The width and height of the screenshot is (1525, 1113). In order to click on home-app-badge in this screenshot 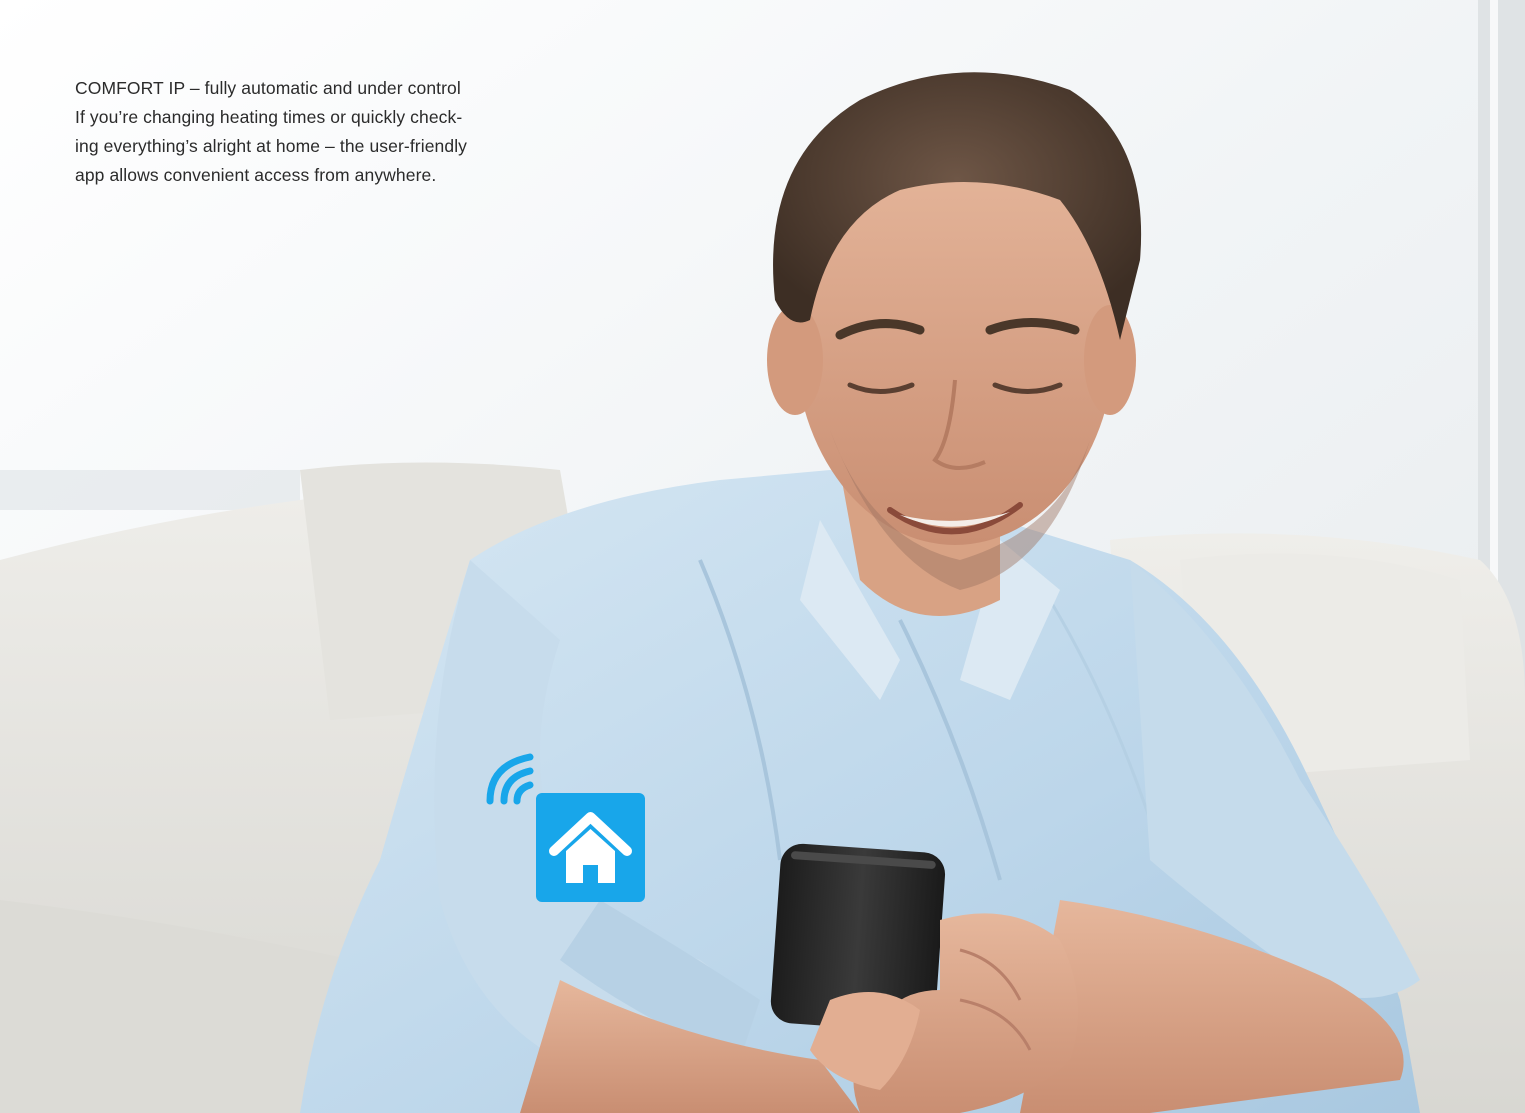, I will do `click(590, 847)`.